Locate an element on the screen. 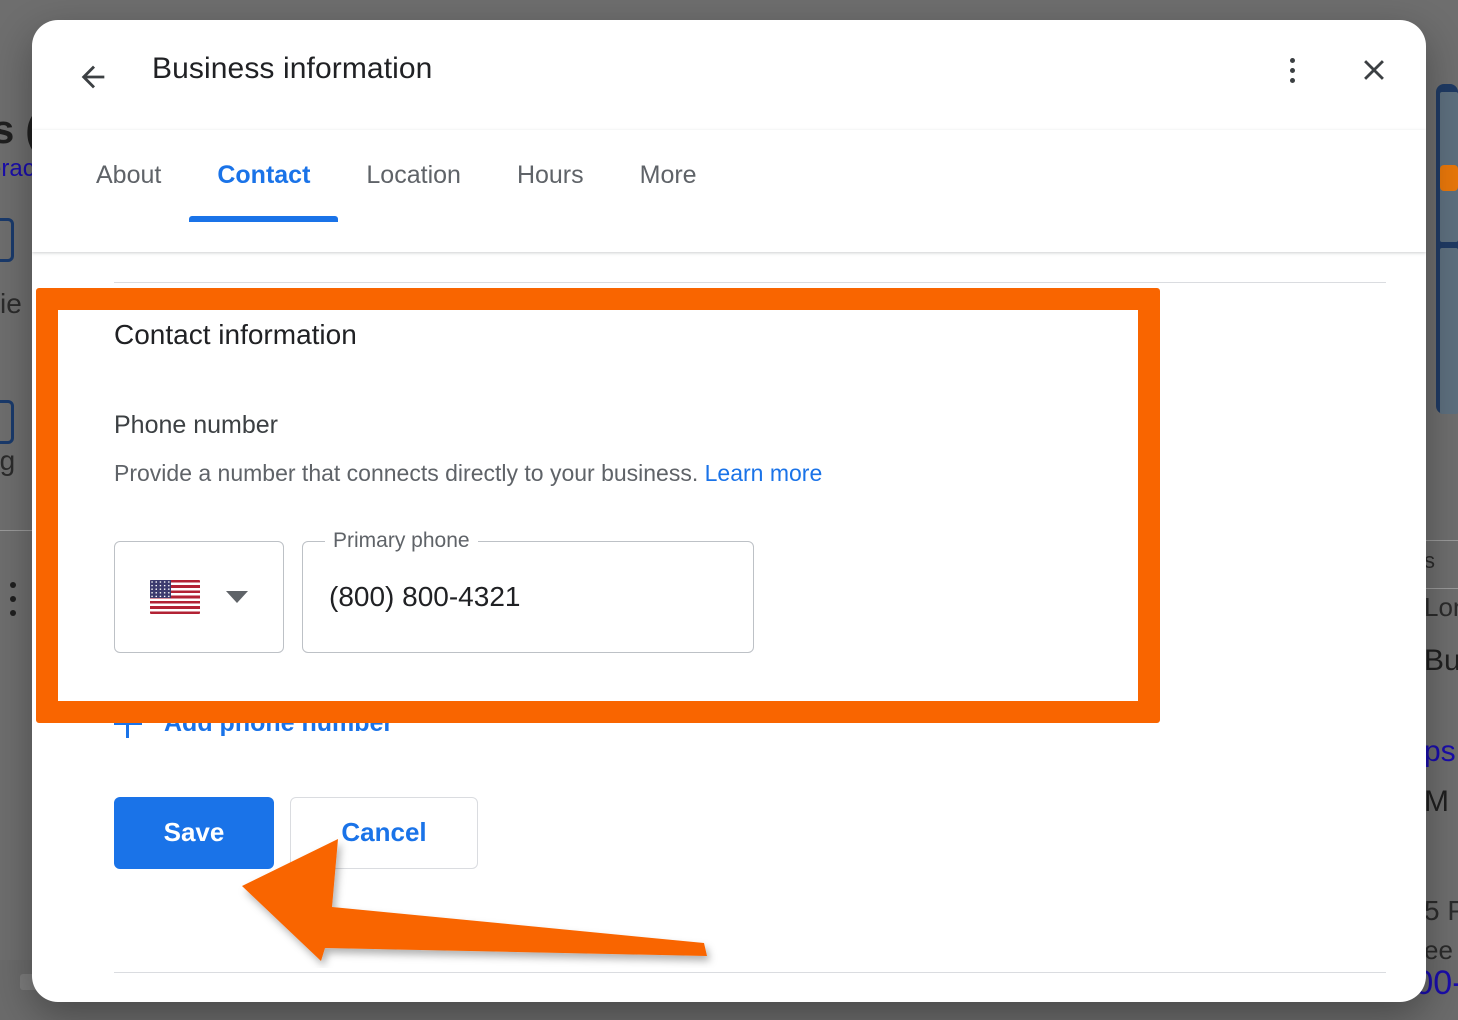 The width and height of the screenshot is (1458, 1020). close-button is located at coordinates (1374, 70).